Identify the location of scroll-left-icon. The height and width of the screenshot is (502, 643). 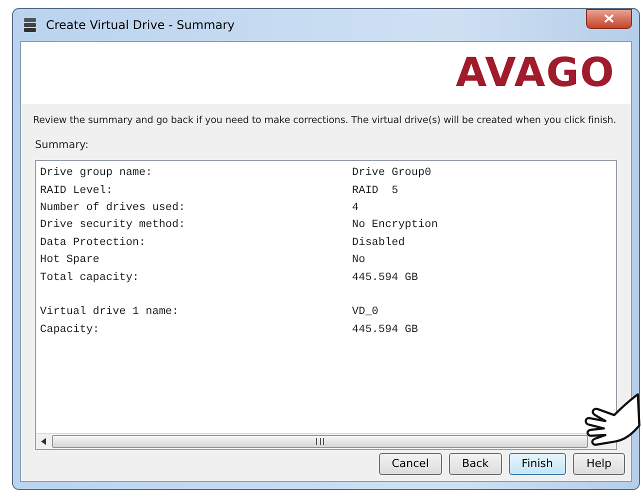
(44, 442).